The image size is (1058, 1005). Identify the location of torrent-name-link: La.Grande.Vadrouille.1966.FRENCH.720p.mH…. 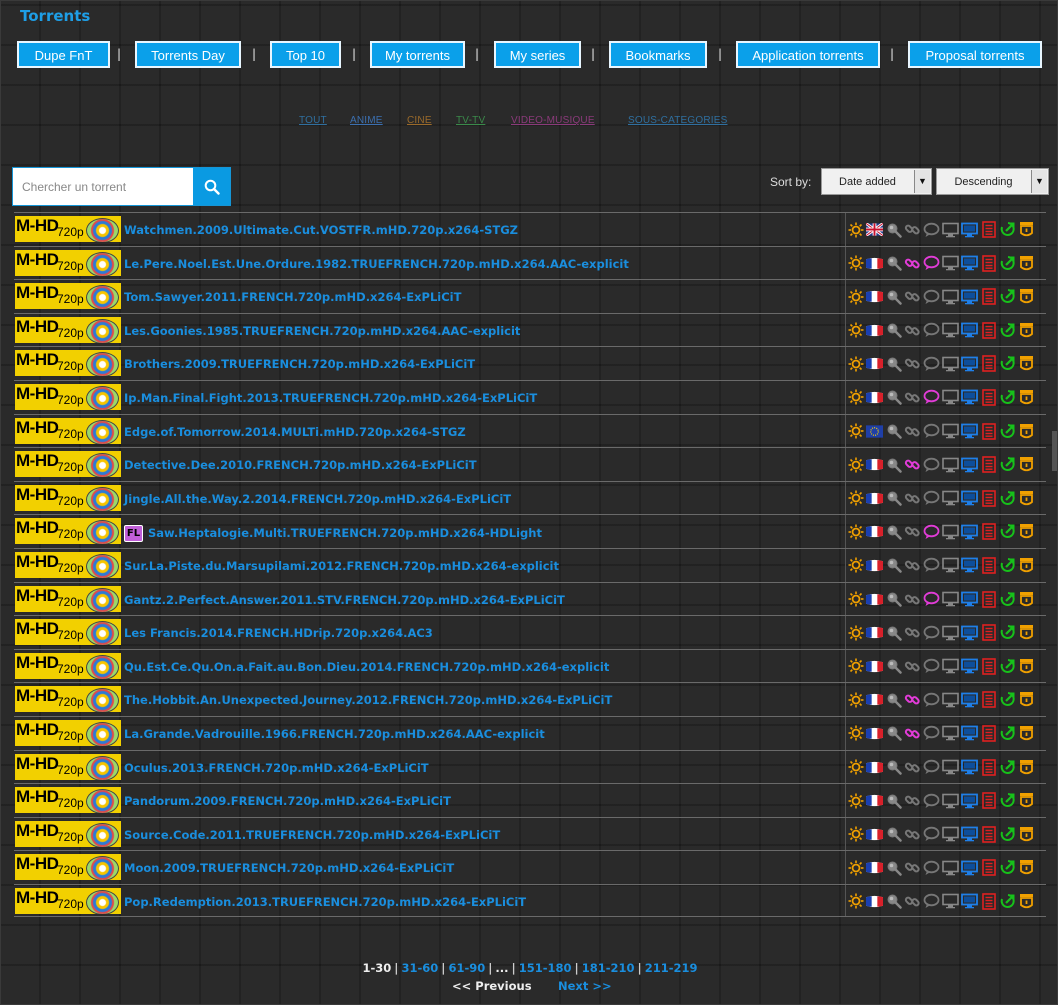
(334, 734).